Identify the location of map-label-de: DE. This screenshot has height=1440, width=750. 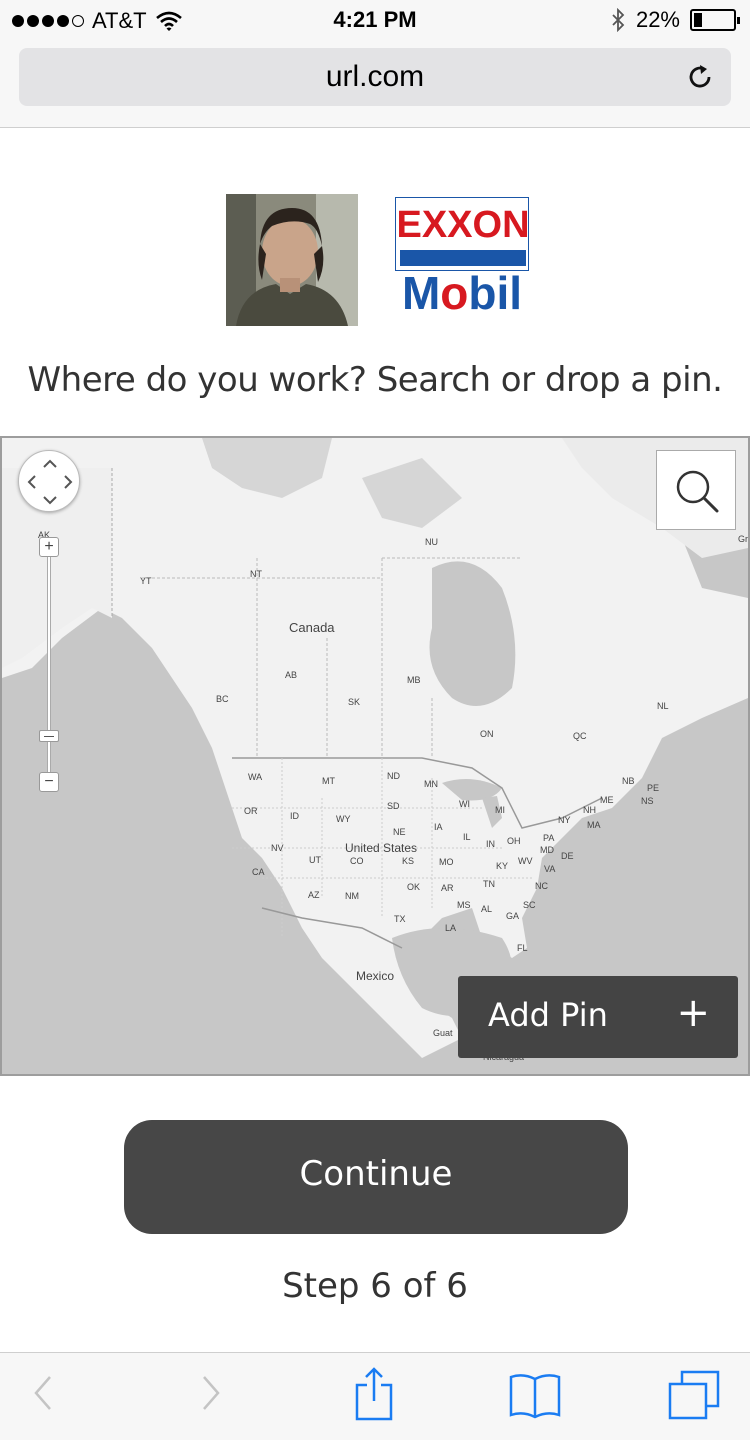
(567, 856).